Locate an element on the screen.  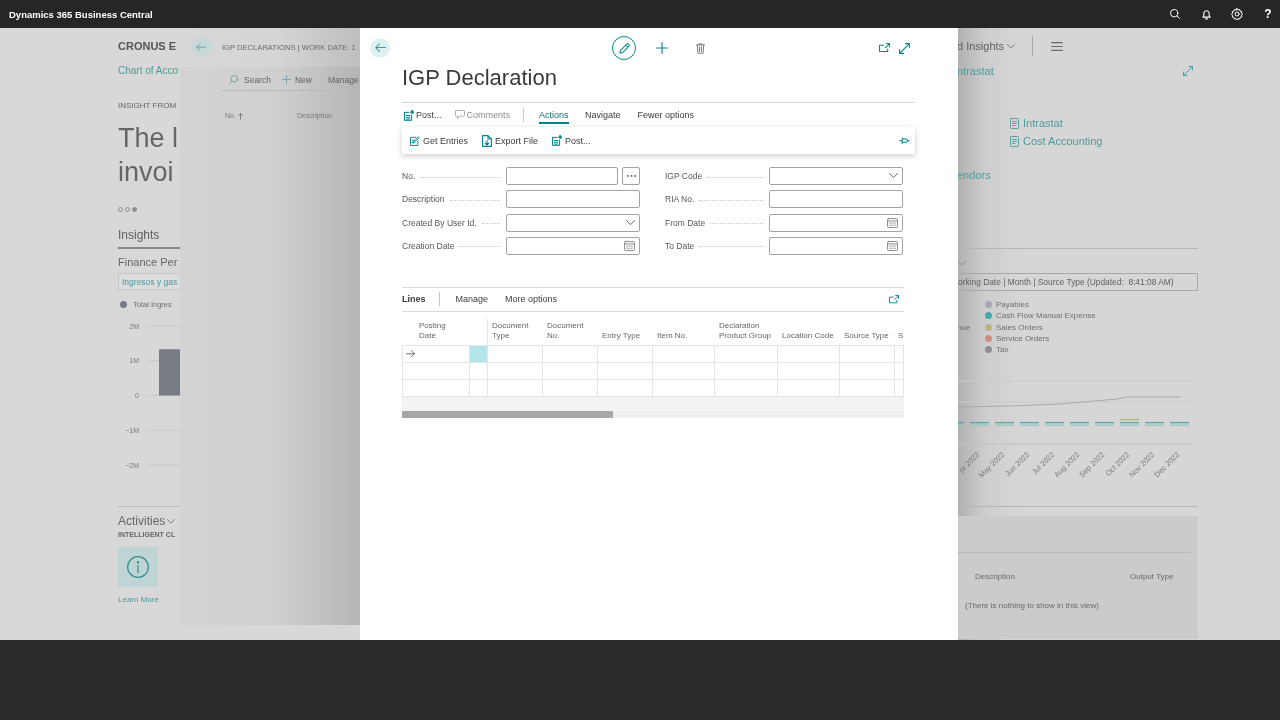
app-title: Dynamics 365 Business Central is located at coordinates (81, 14).